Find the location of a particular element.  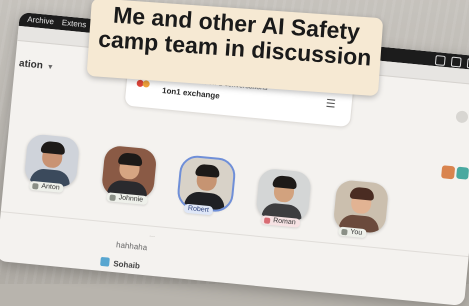

space-title: ation ▼ is located at coordinates (37, 65).